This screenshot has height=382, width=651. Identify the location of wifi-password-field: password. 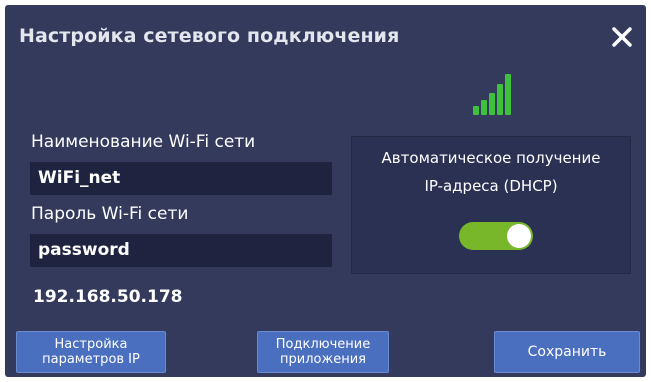
(181, 250).